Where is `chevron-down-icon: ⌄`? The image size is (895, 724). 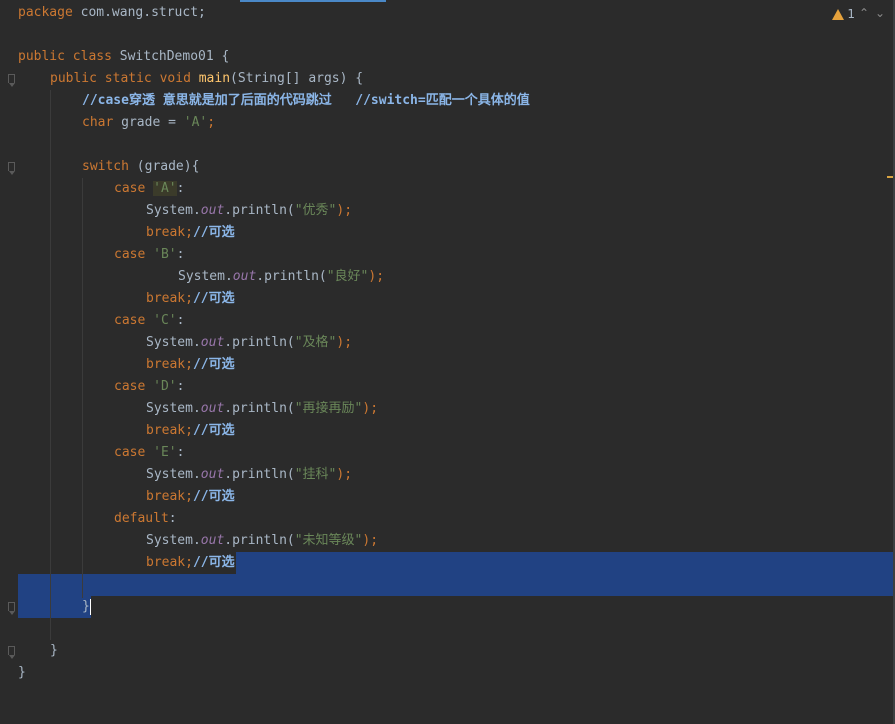
chevron-down-icon: ⌄ is located at coordinates (880, 13).